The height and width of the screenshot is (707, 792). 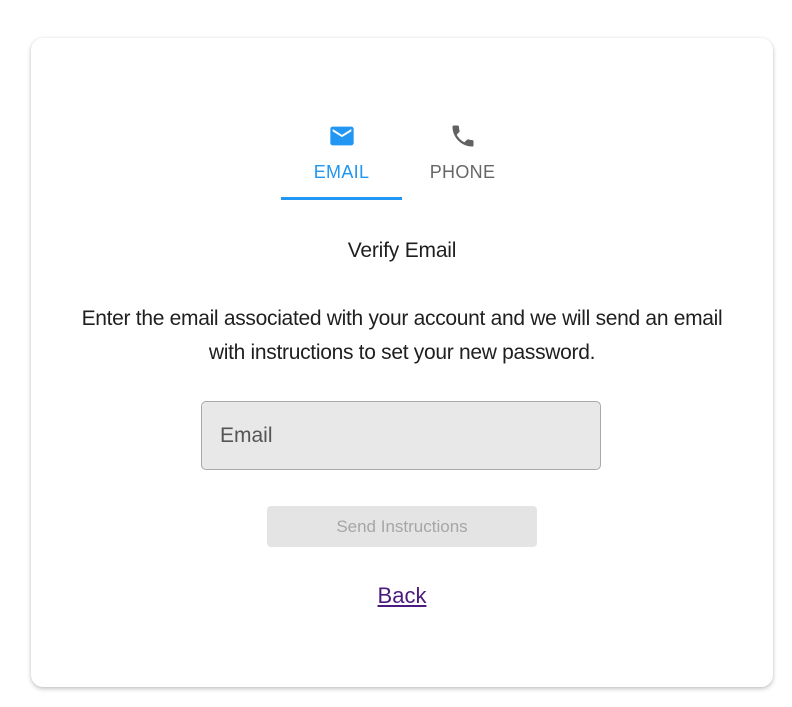 I want to click on email-field, so click(x=401, y=435).